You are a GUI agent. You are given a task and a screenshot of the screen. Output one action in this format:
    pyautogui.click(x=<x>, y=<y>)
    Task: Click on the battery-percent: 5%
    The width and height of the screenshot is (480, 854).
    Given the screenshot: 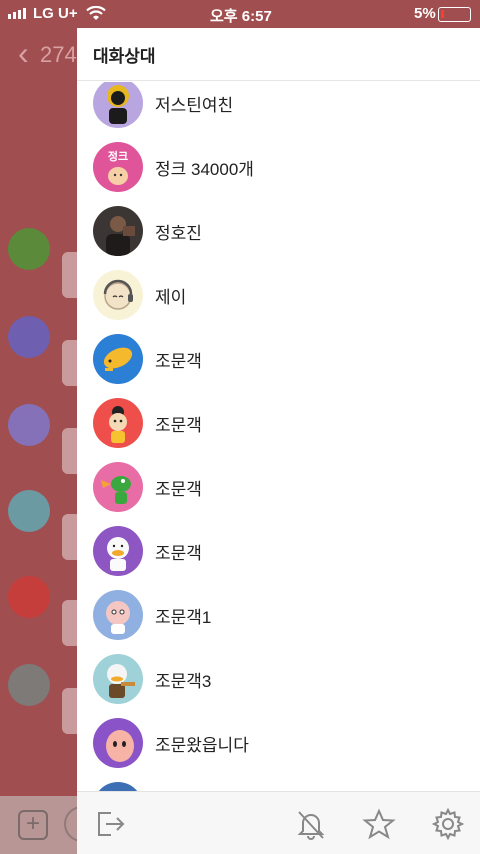 What is the action you would take?
    pyautogui.click(x=425, y=13)
    